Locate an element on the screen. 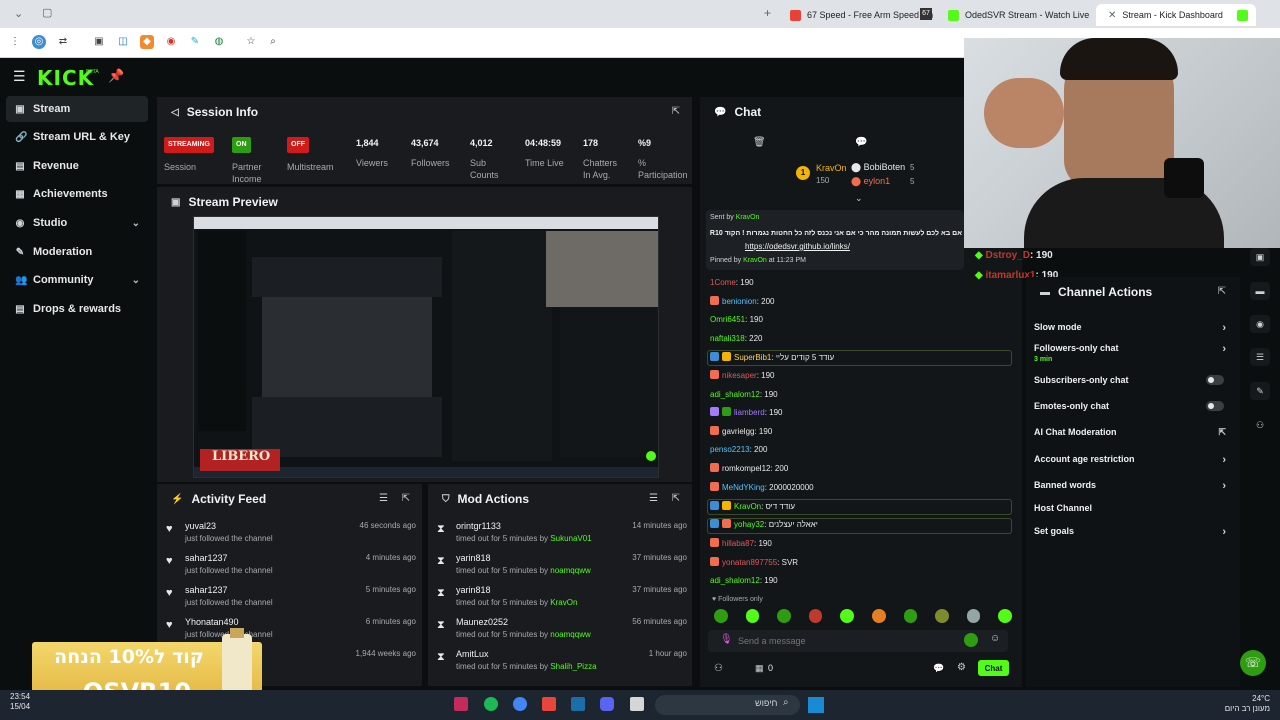 The image size is (1280, 720). file-explorer-icon is located at coordinates (637, 704).